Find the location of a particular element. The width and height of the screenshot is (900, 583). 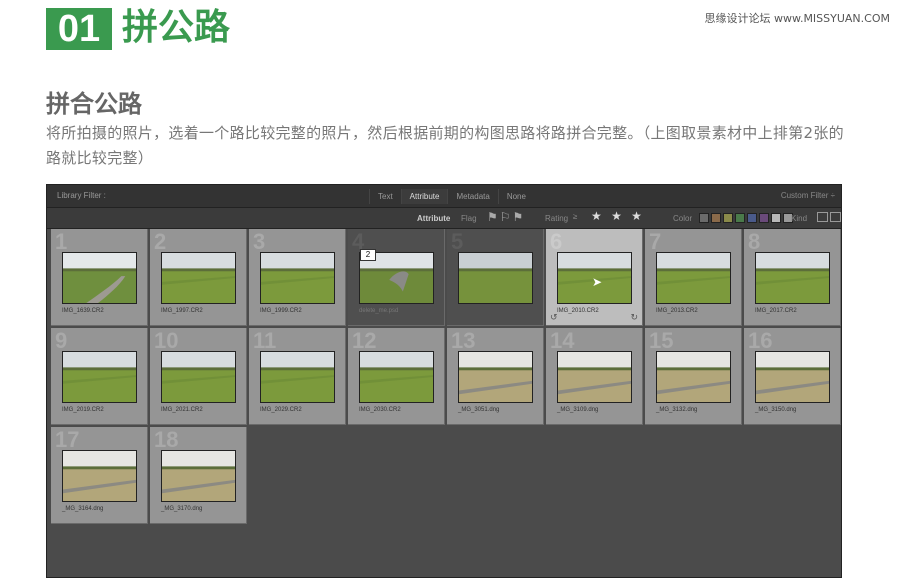

library-filter-label: Library Filter : is located at coordinates (81, 195).